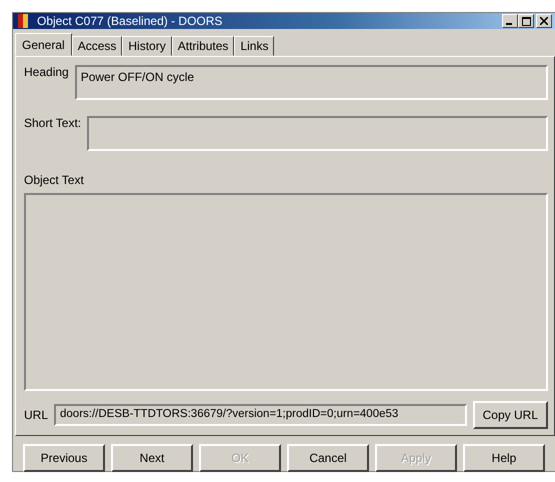  Describe the element at coordinates (130, 21) in the screenshot. I see `window-title: Object C077 (Baselined) - DOORS` at that location.